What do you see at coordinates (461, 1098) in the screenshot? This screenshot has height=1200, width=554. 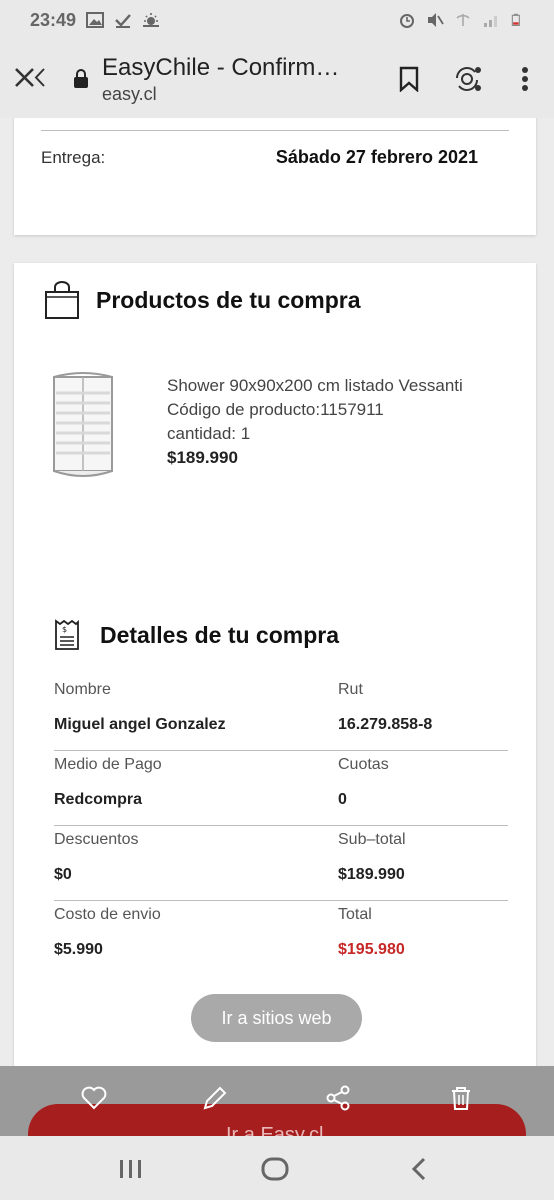 I see `delete-icon` at bounding box center [461, 1098].